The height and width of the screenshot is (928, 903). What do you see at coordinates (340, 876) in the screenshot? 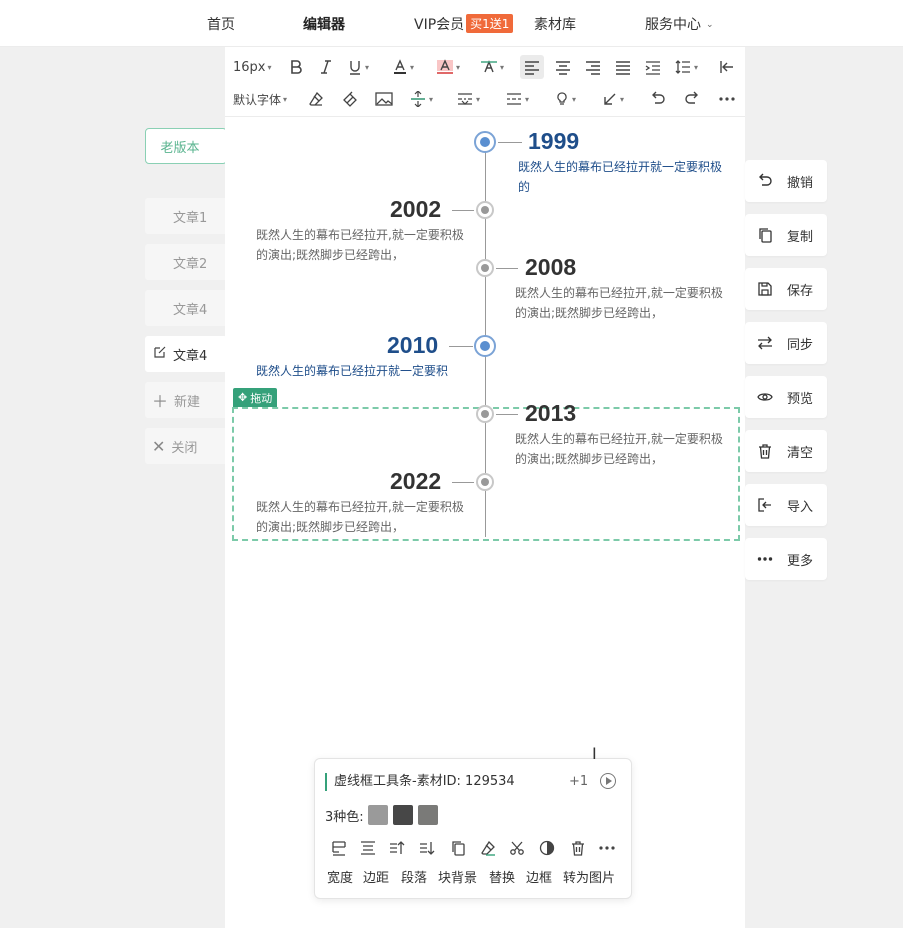
I see `action-width: 宽度` at bounding box center [340, 876].